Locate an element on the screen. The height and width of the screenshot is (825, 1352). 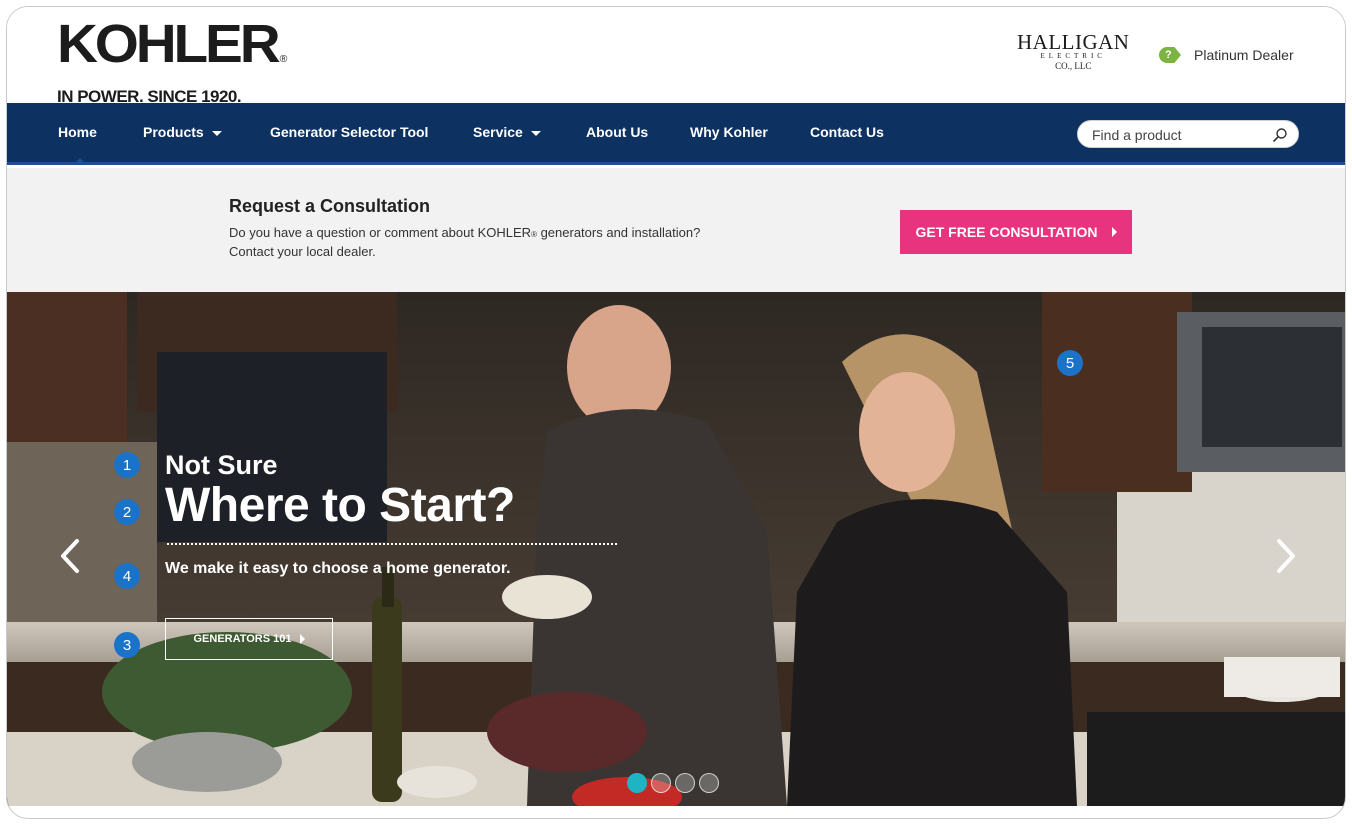
search-box is located at coordinates (1188, 134).